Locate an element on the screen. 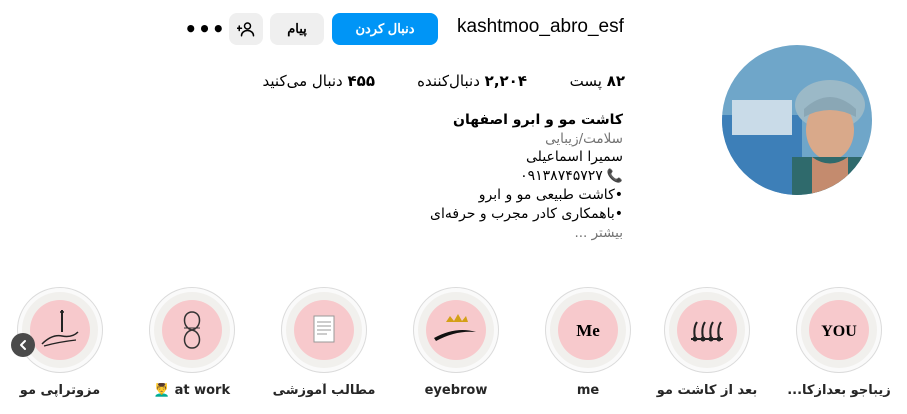 The width and height of the screenshot is (907, 414). telephone-icon: 📞 is located at coordinates (614, 176).